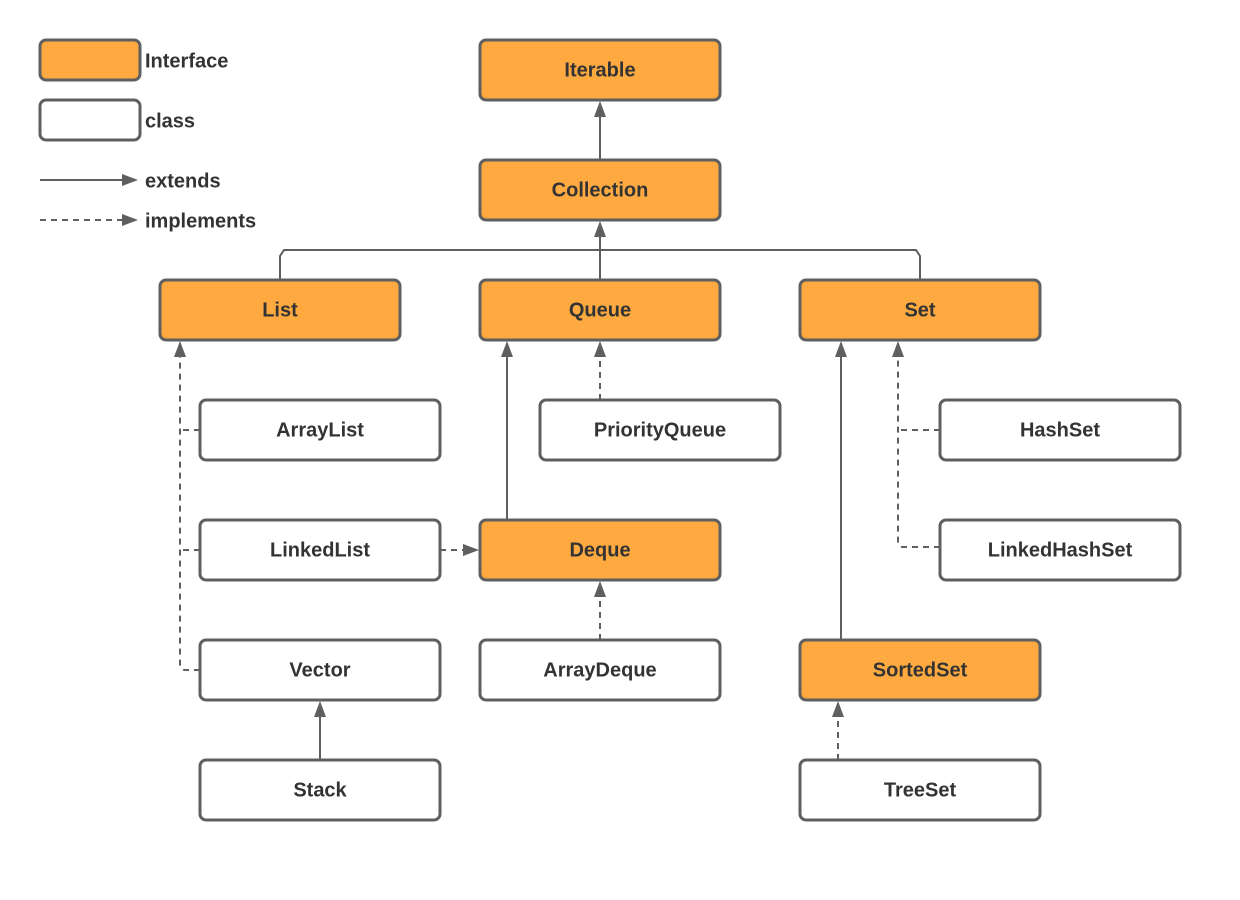 This screenshot has height=900, width=1240. I want to click on node-label: Queue, so click(600, 310).